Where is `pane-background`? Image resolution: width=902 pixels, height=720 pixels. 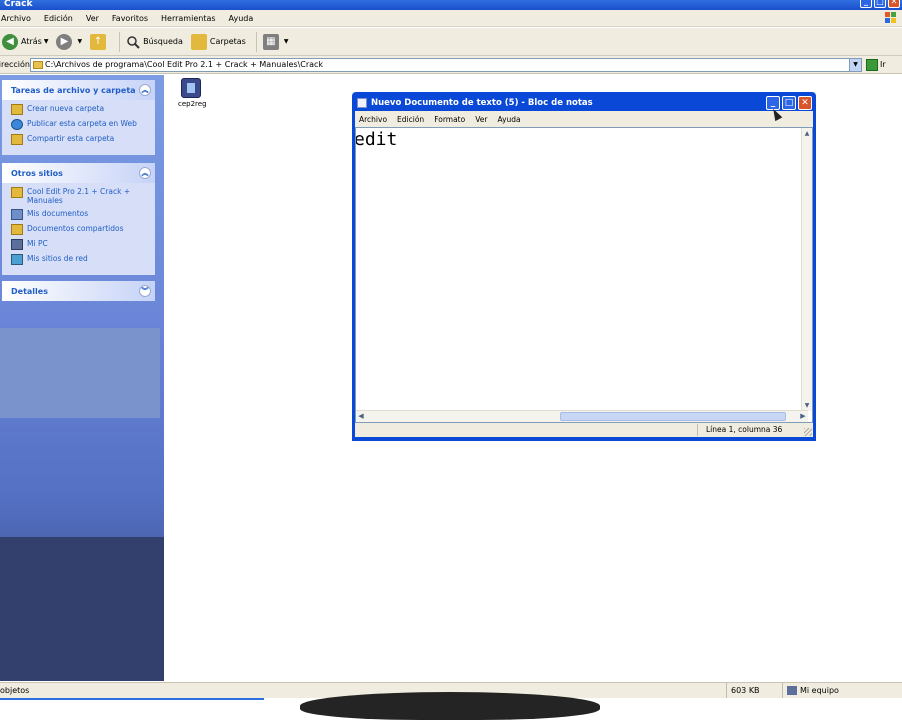
pane-background is located at coordinates (80, 373).